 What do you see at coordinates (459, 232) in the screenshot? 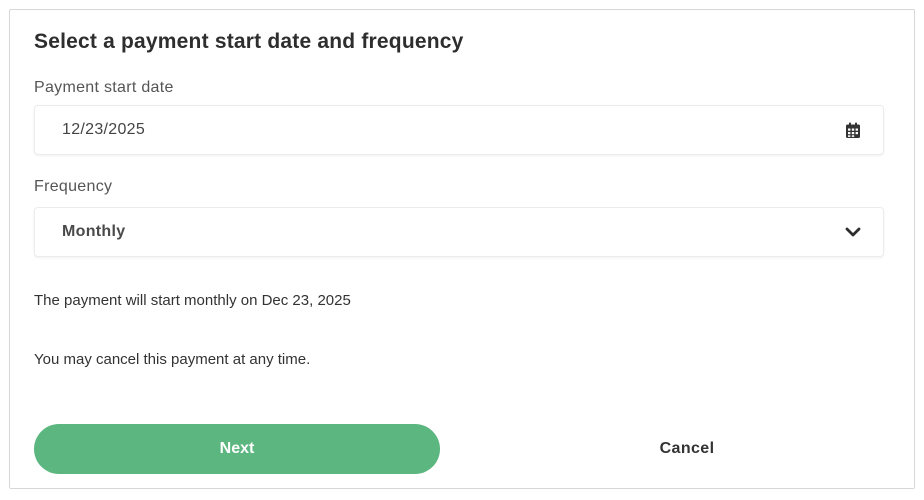
I see `frequency-select: Monthly` at bounding box center [459, 232].